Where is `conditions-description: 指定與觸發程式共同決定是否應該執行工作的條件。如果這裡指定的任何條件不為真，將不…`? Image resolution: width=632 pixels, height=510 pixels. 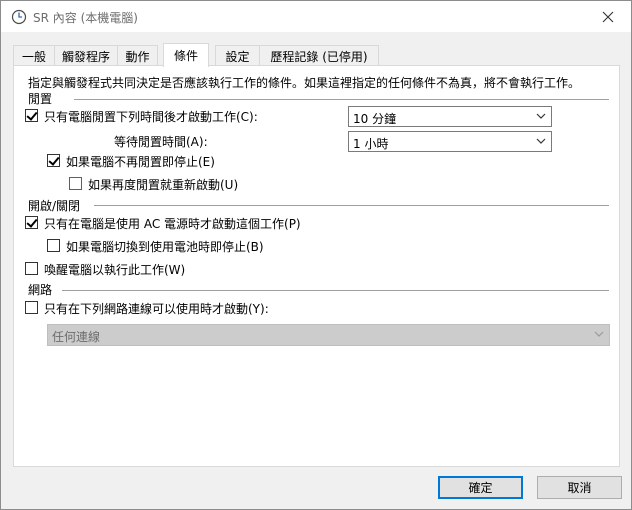 conditions-description: 指定與觸發程式共同決定是否應該執行工作的條件。如果這裡指定的任何條件不為真，將不… is located at coordinates (304, 83).